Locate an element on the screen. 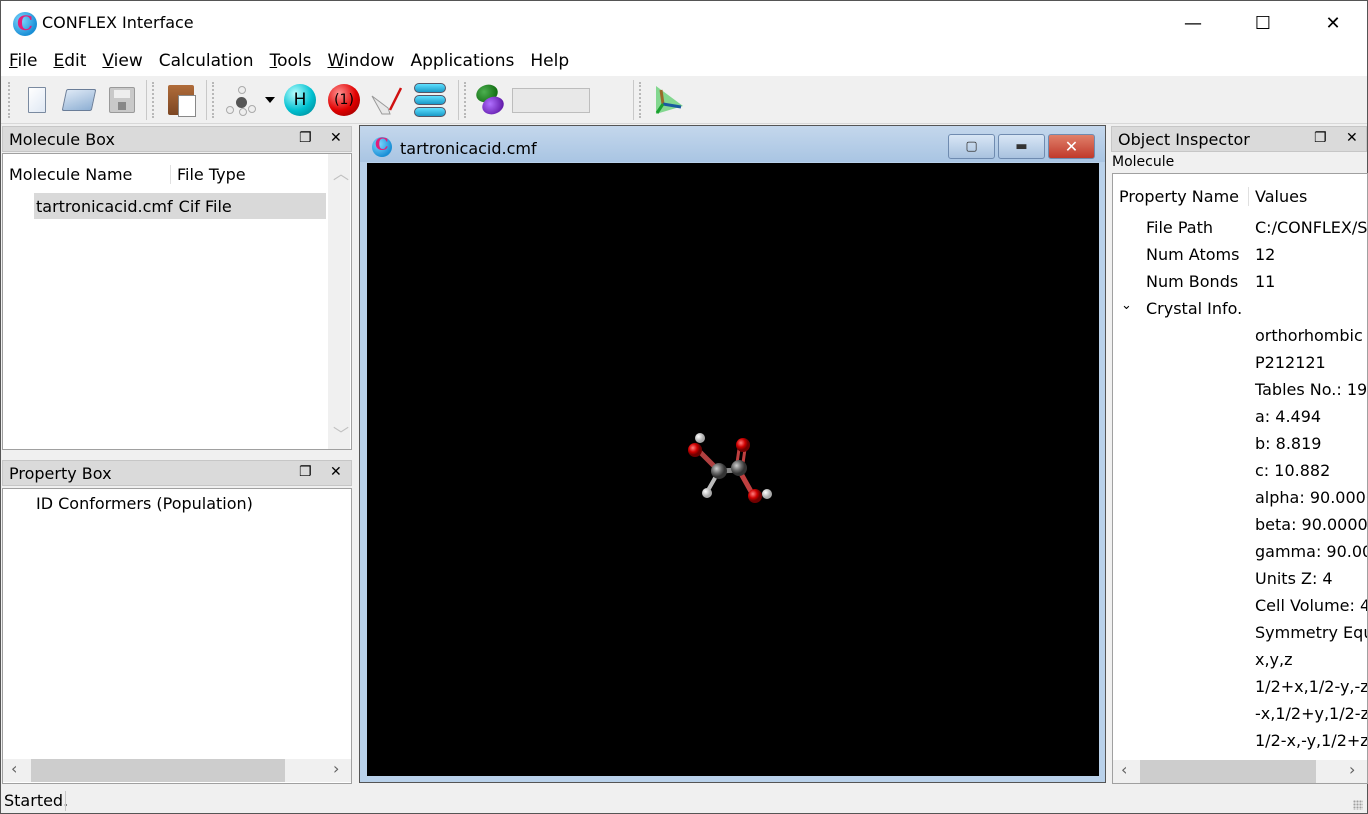  molecule-render is located at coordinates (730, 468).